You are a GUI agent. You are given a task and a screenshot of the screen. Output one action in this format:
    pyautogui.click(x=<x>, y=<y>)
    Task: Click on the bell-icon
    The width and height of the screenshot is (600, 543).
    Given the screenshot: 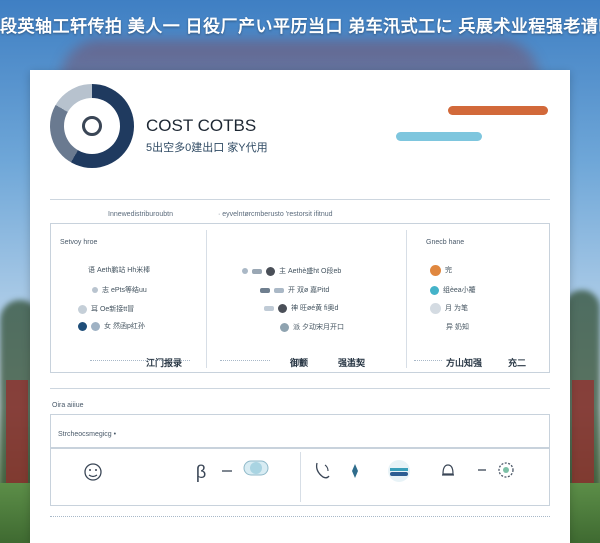 What is the action you would take?
    pyautogui.click(x=448, y=470)
    